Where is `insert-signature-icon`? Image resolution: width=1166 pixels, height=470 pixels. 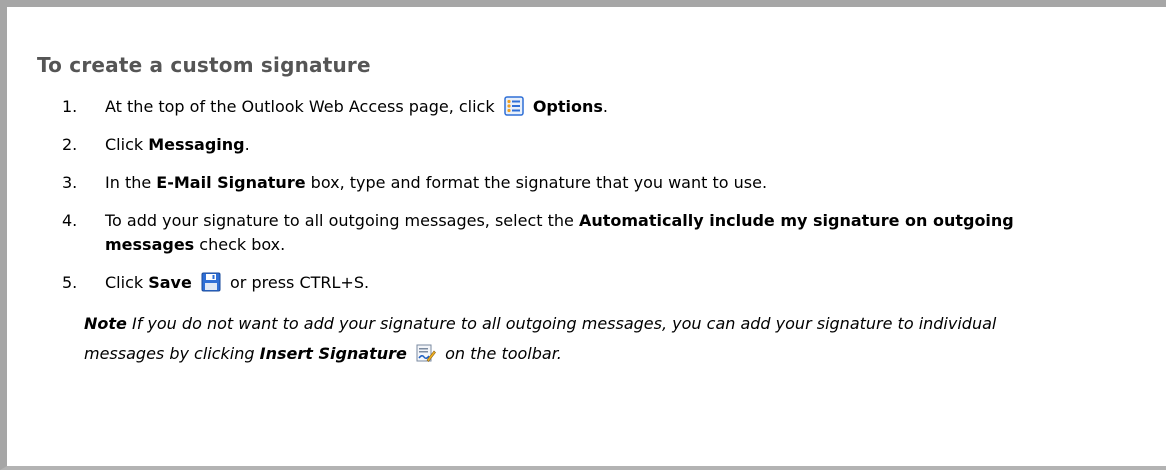 insert-signature-icon is located at coordinates (426, 353).